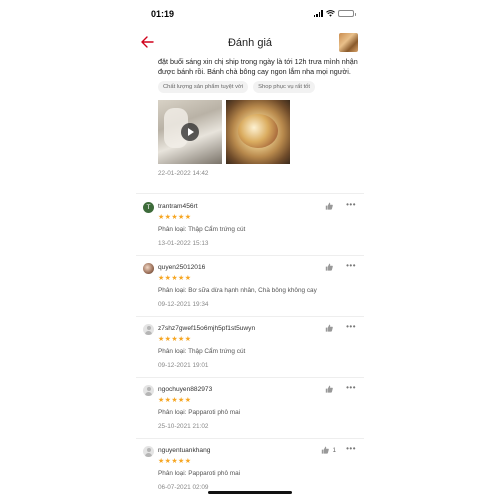 The height and width of the screenshot is (499, 499). I want to click on review-video, so click(190, 132).